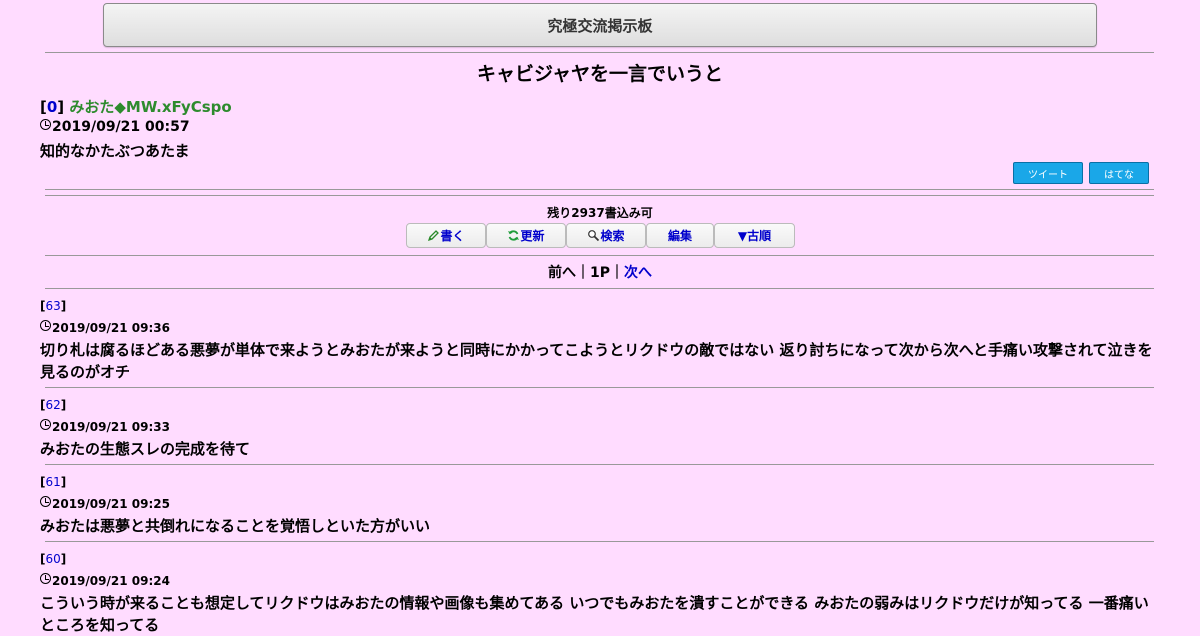 This screenshot has height=636, width=1200. What do you see at coordinates (612, 236) in the screenshot?
I see `search-button-label: 検索` at bounding box center [612, 236].